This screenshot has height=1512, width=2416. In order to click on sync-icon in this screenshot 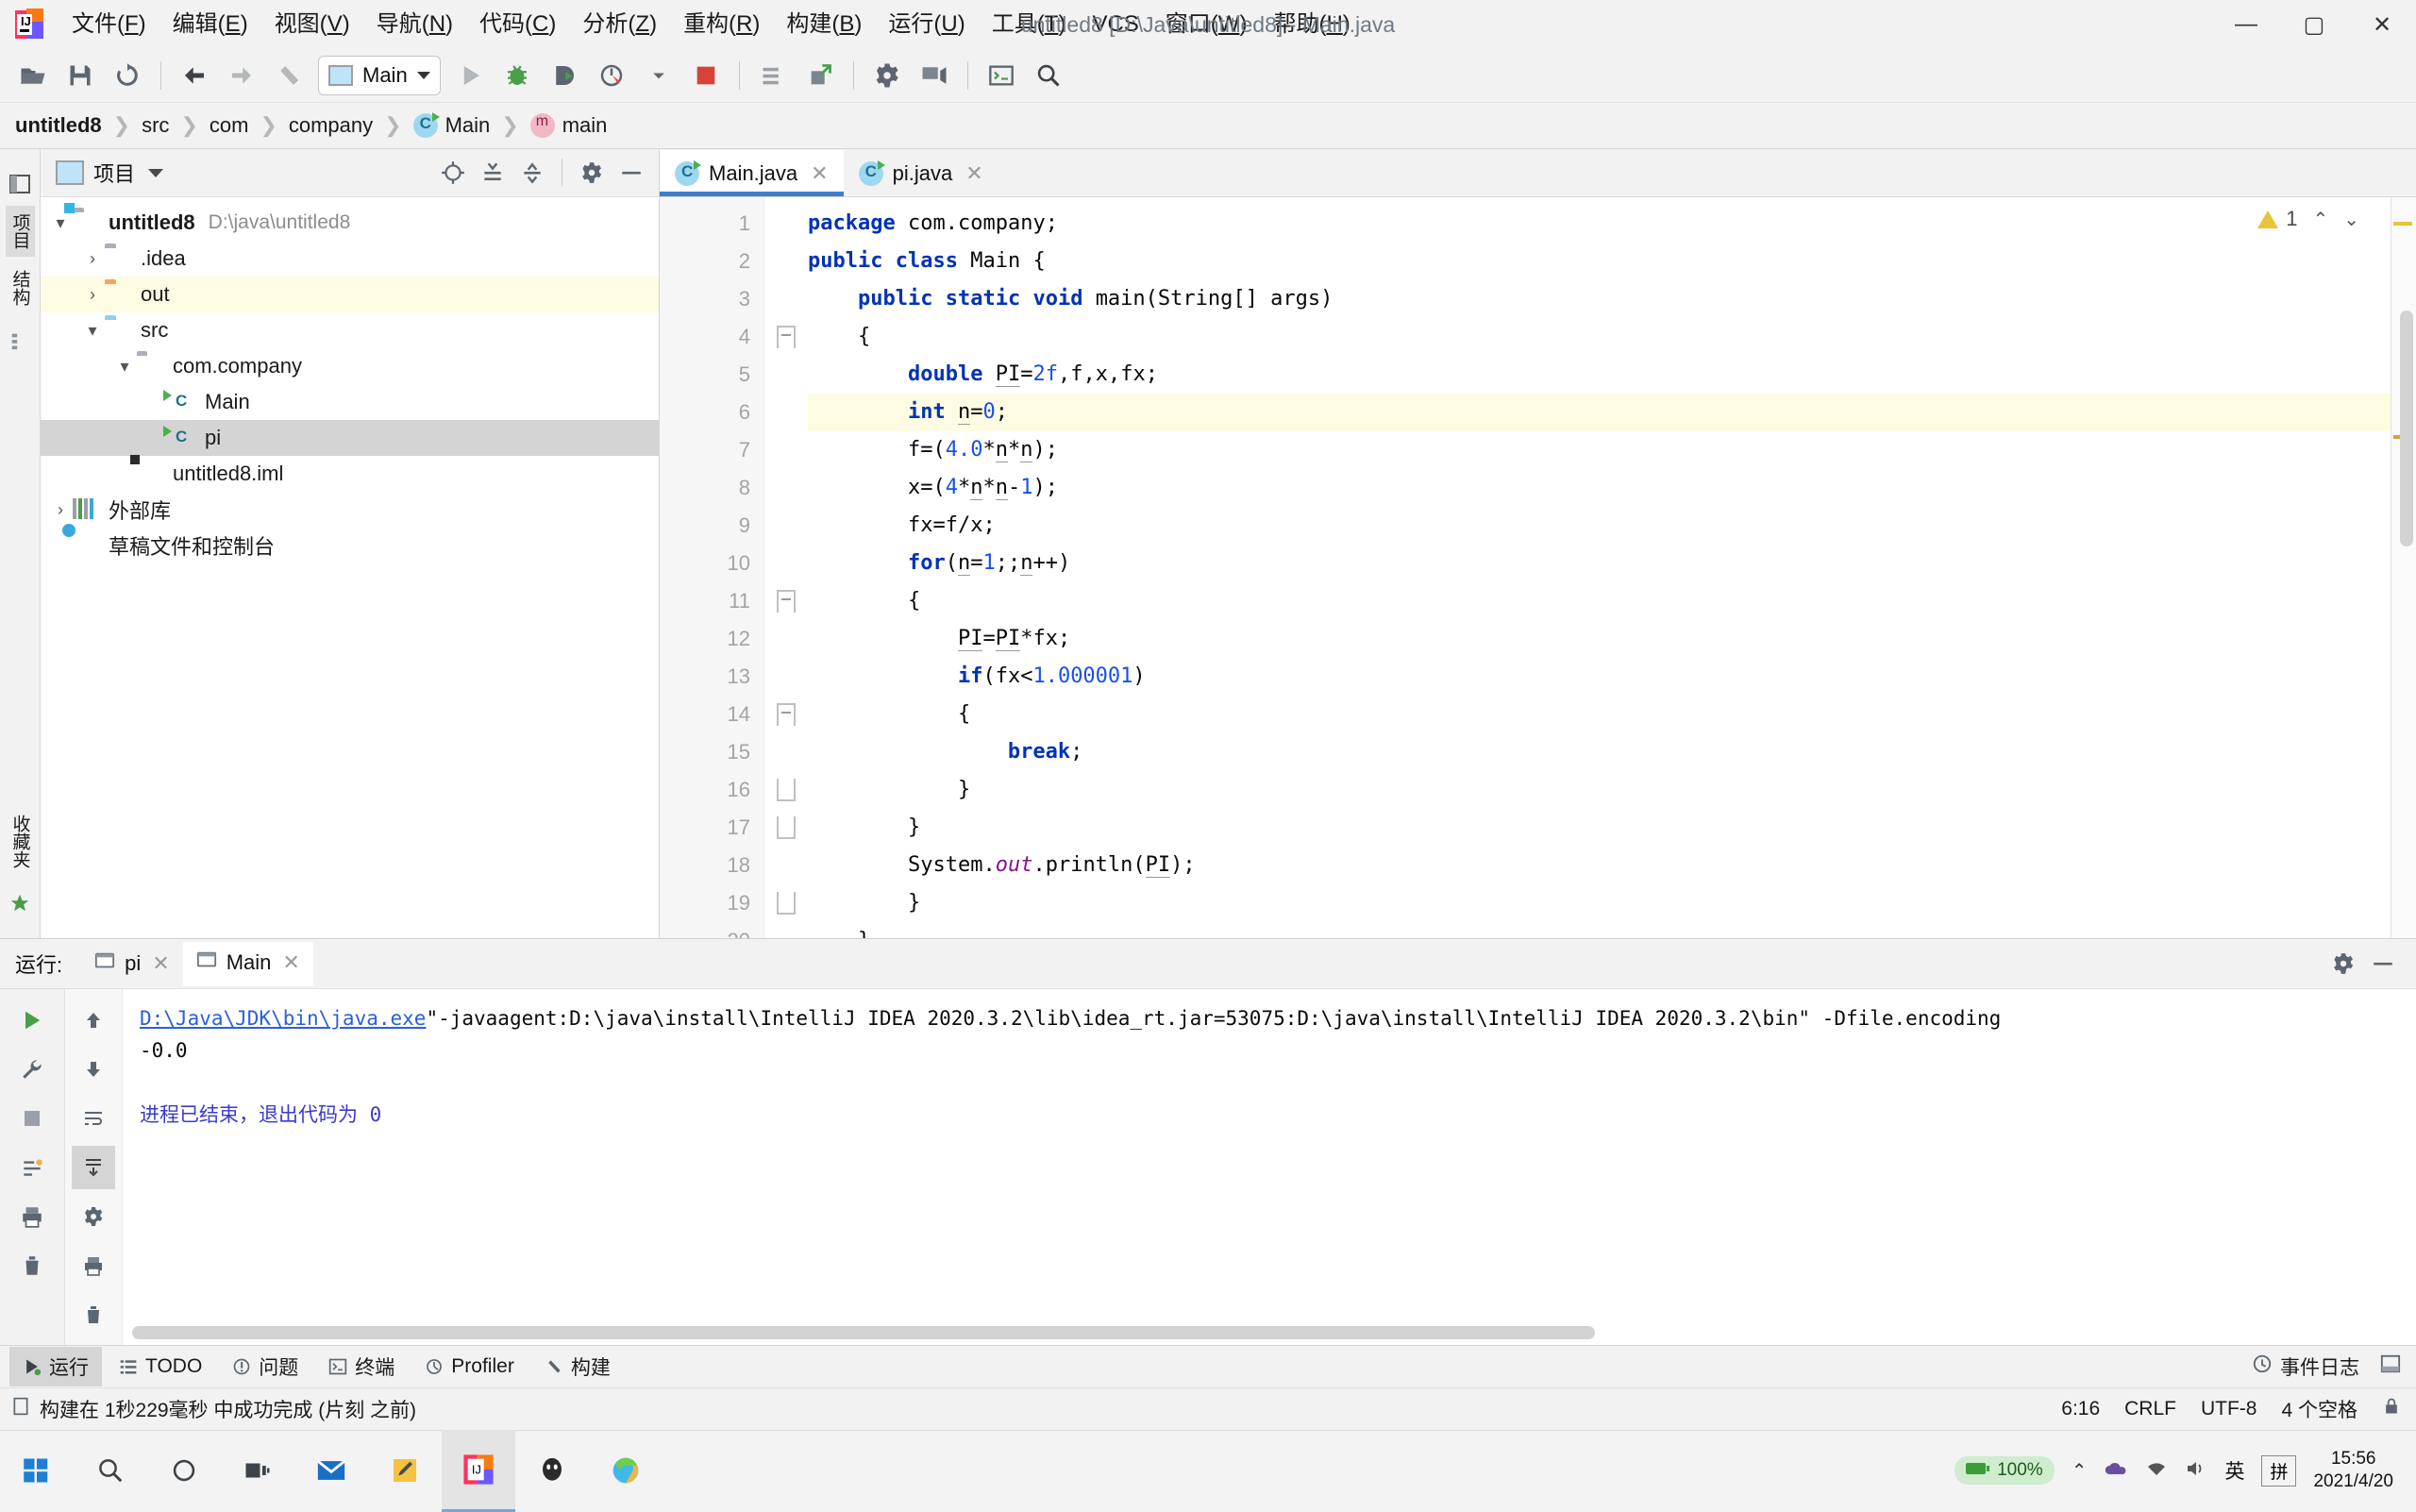, I will do `click(127, 75)`.